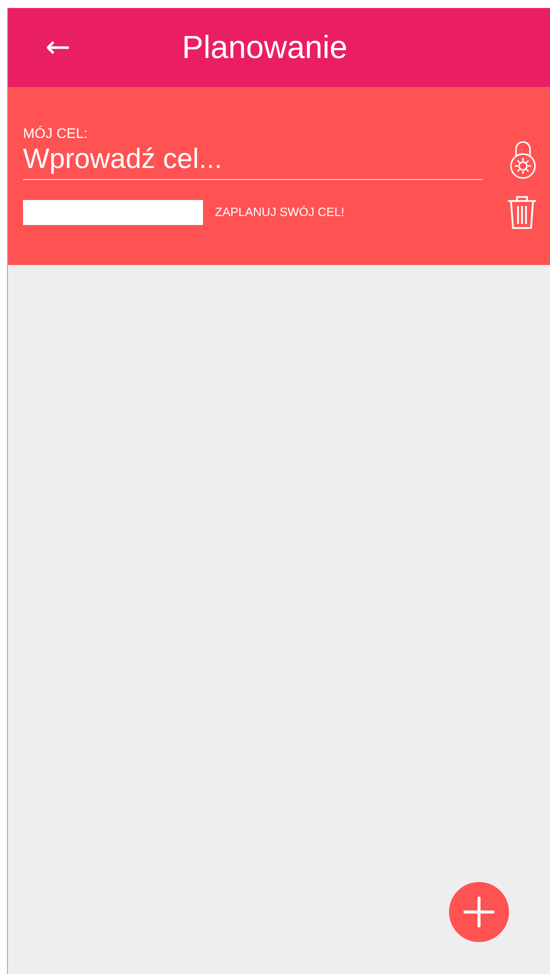 Image resolution: width=550 pixels, height=974 pixels. What do you see at coordinates (522, 212) in the screenshot?
I see `trash-icon` at bounding box center [522, 212].